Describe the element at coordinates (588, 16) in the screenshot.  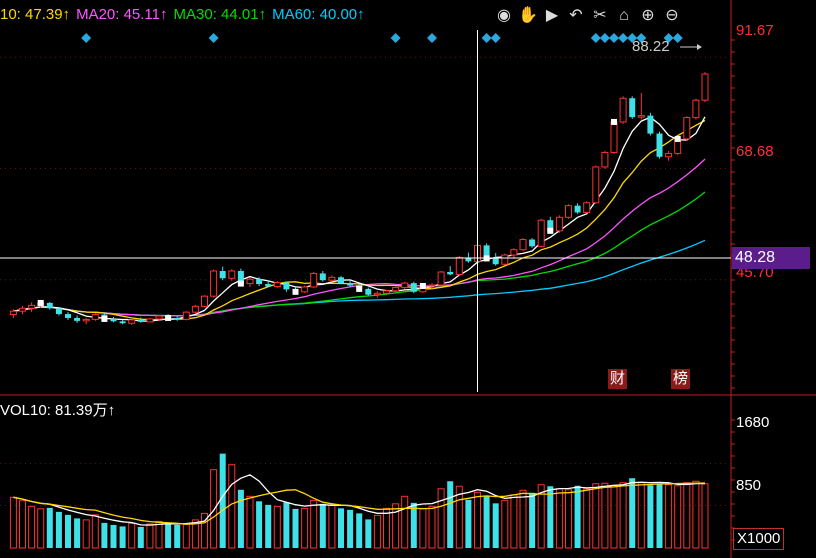
I see `chart-toolbar: ◉ ✋ ▶ ↶ ✂ ⌂ ⊕ ⊖` at that location.